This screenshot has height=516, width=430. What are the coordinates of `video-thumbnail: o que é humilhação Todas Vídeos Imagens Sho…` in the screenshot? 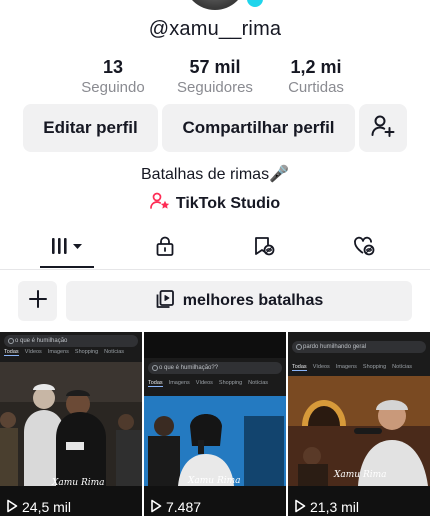 It's located at (71, 424).